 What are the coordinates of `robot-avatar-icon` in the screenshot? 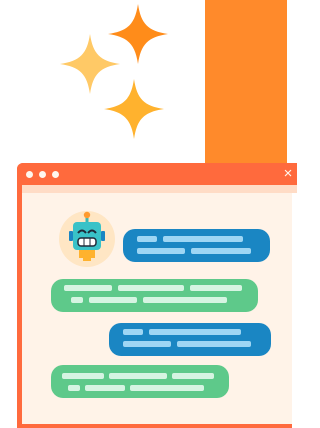 It's located at (87, 239).